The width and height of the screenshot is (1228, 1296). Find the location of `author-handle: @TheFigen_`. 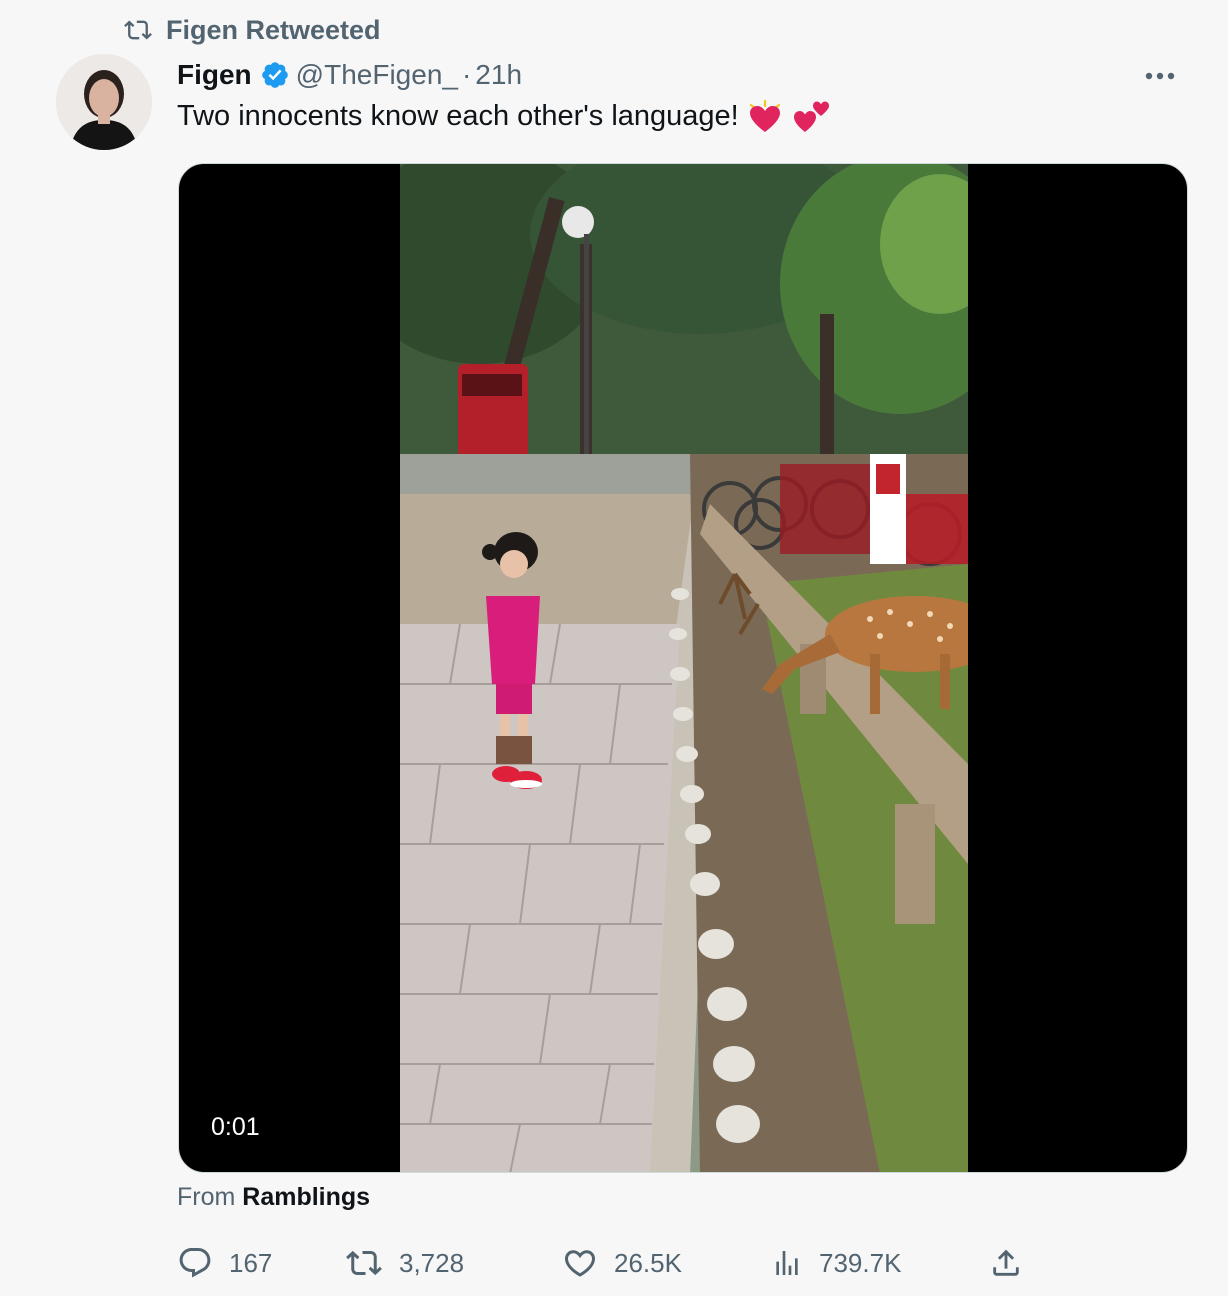

author-handle: @TheFigen_ is located at coordinates (377, 75).